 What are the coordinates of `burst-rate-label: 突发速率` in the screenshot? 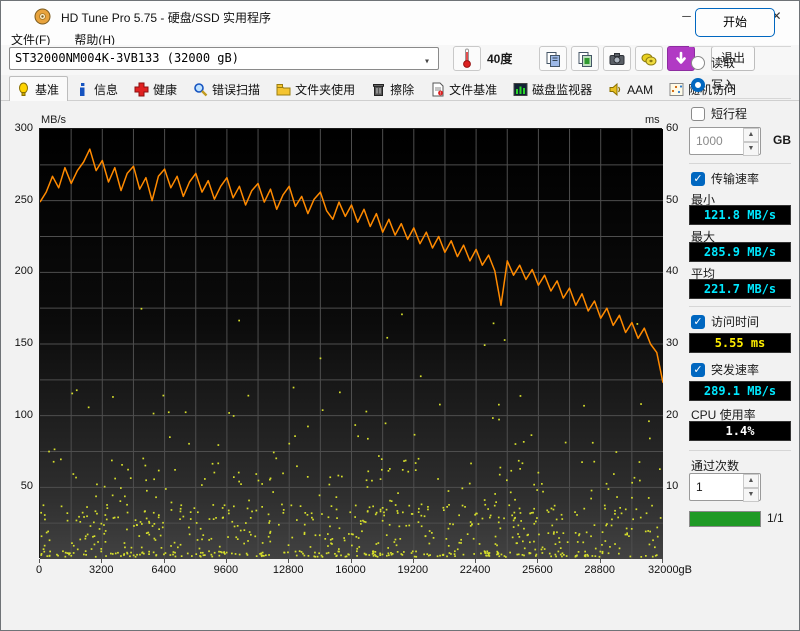 It's located at (735, 370).